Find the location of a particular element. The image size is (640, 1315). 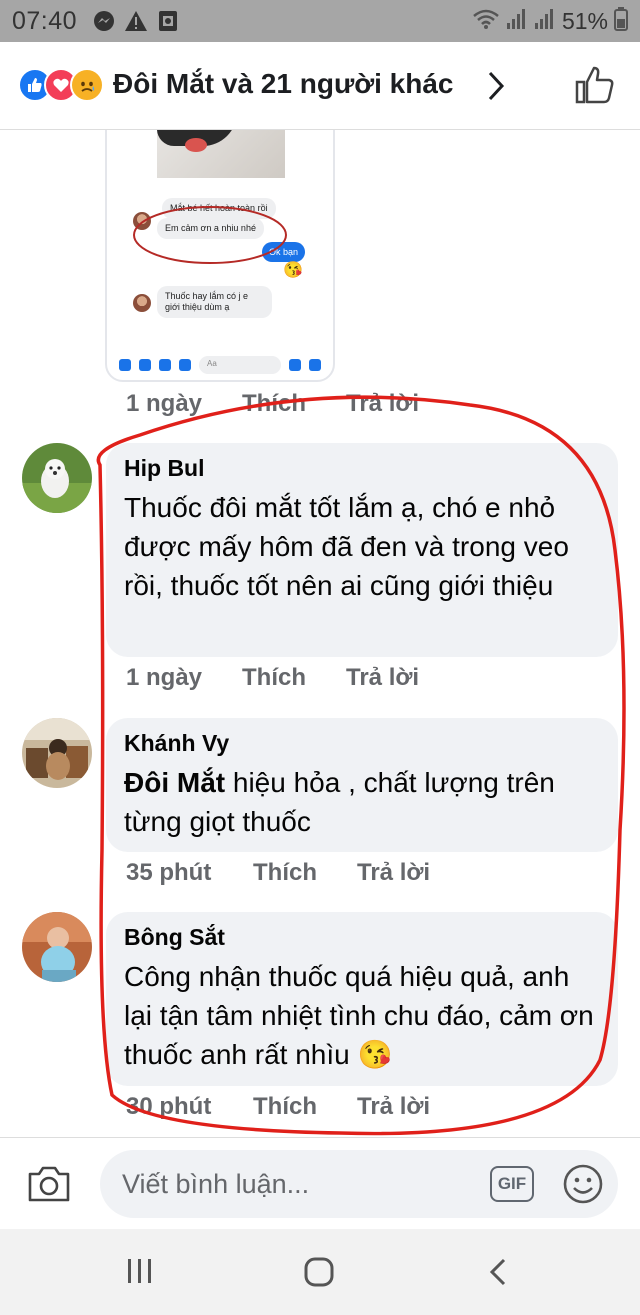

status-bar: 07:40 51% is located at coordinates (320, 21).